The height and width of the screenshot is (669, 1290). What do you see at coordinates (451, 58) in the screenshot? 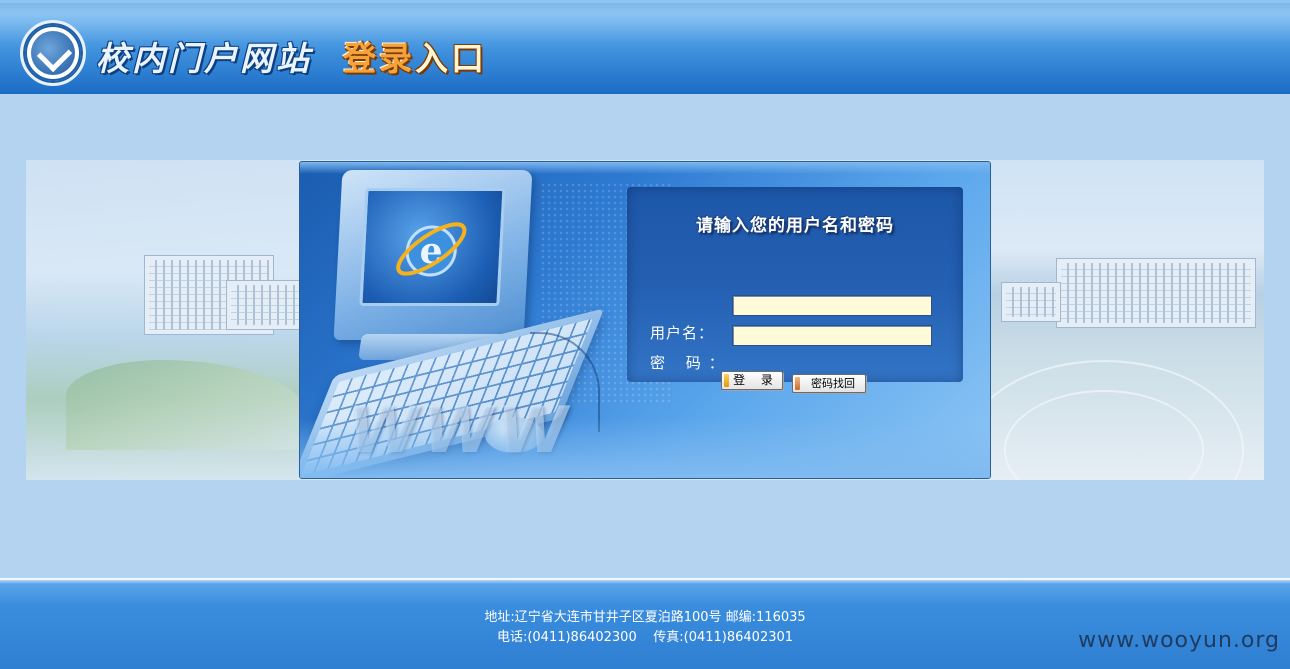
I see `site-subtitle-entry: 入口` at bounding box center [451, 58].